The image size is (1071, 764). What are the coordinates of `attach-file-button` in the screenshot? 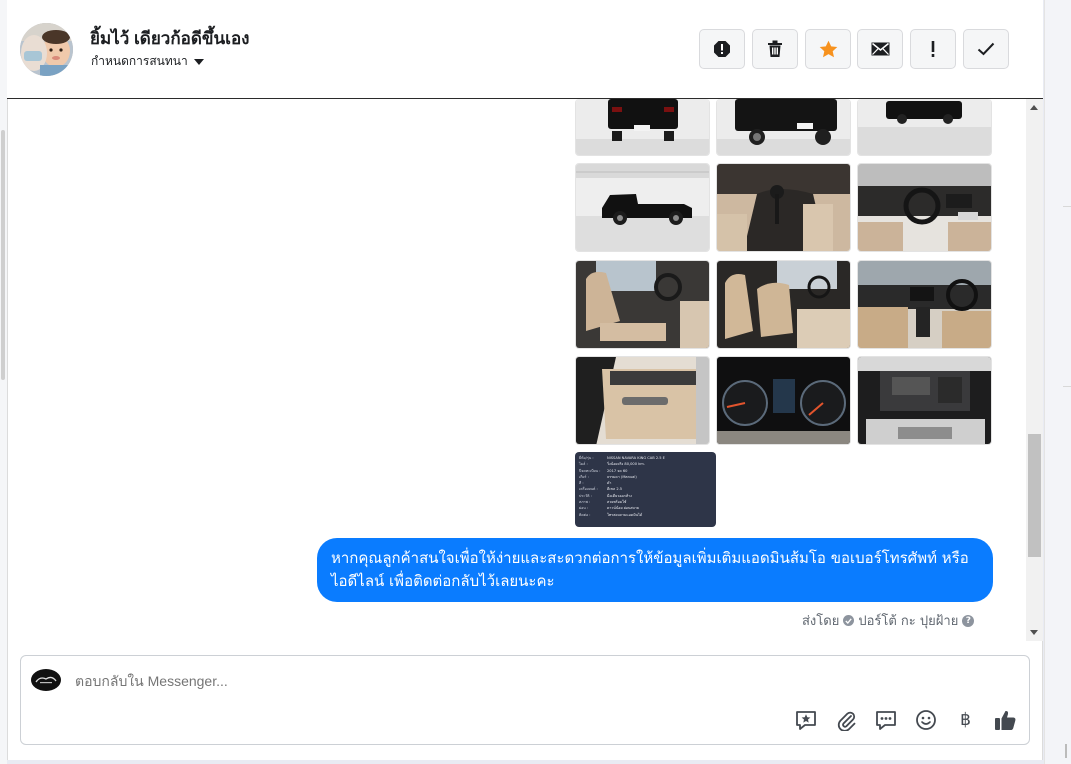 It's located at (845, 719).